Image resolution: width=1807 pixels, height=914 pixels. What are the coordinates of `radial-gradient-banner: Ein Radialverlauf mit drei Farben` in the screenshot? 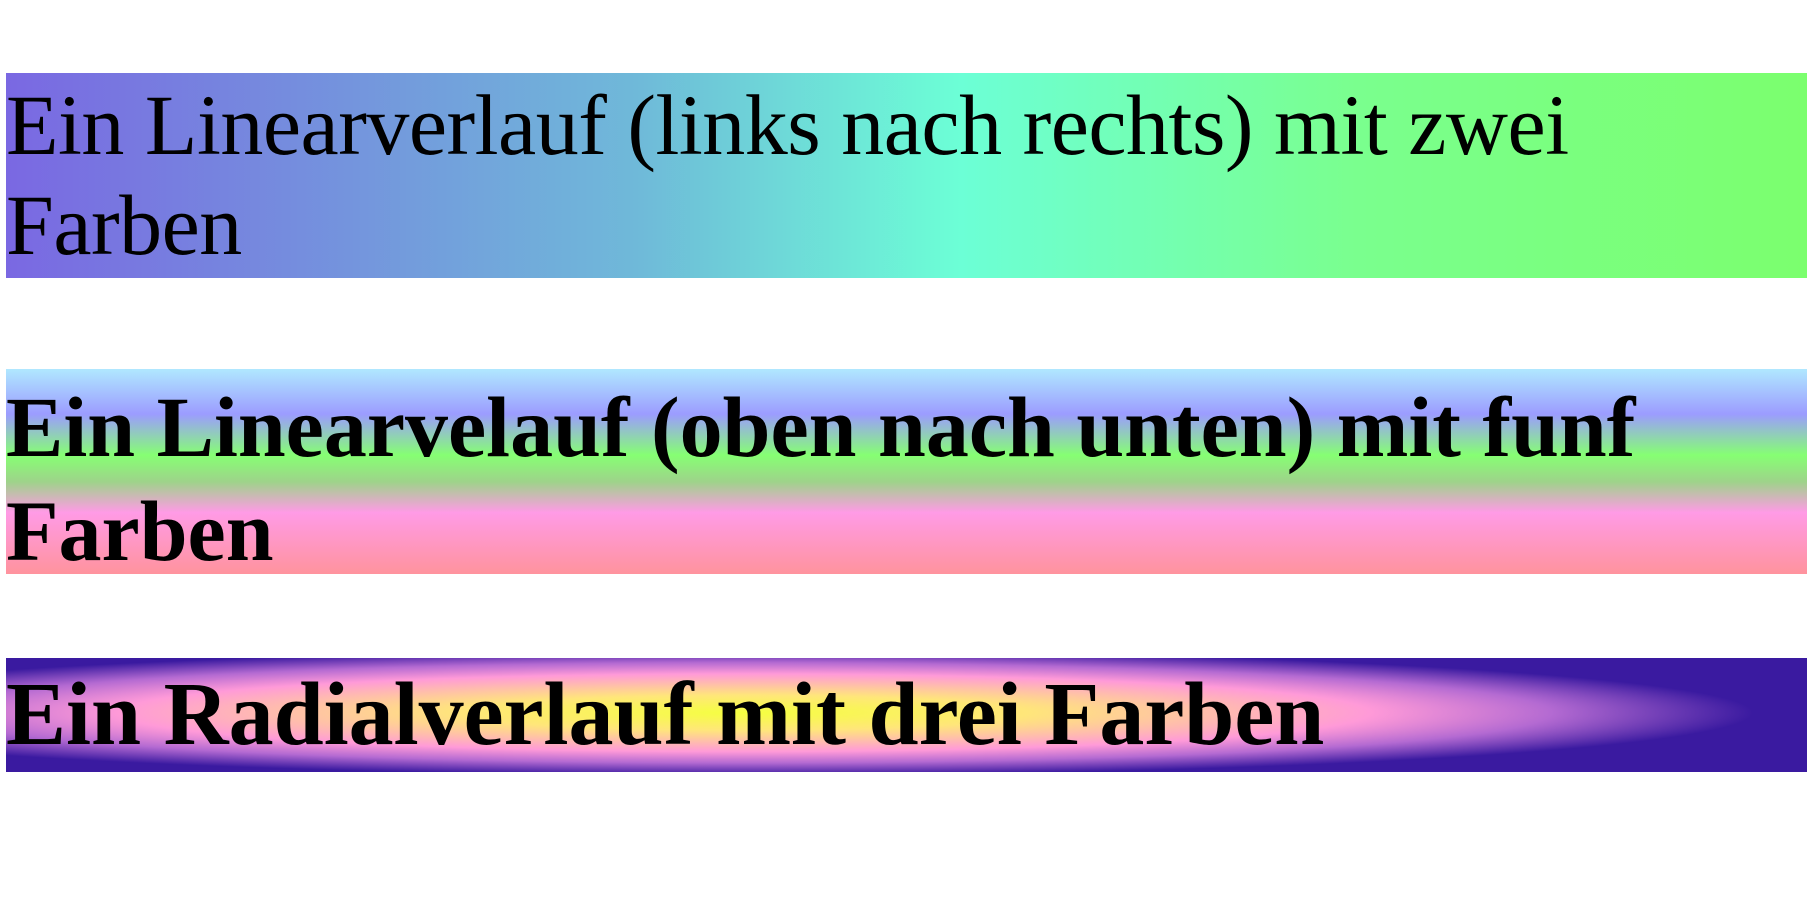 It's located at (906, 715).